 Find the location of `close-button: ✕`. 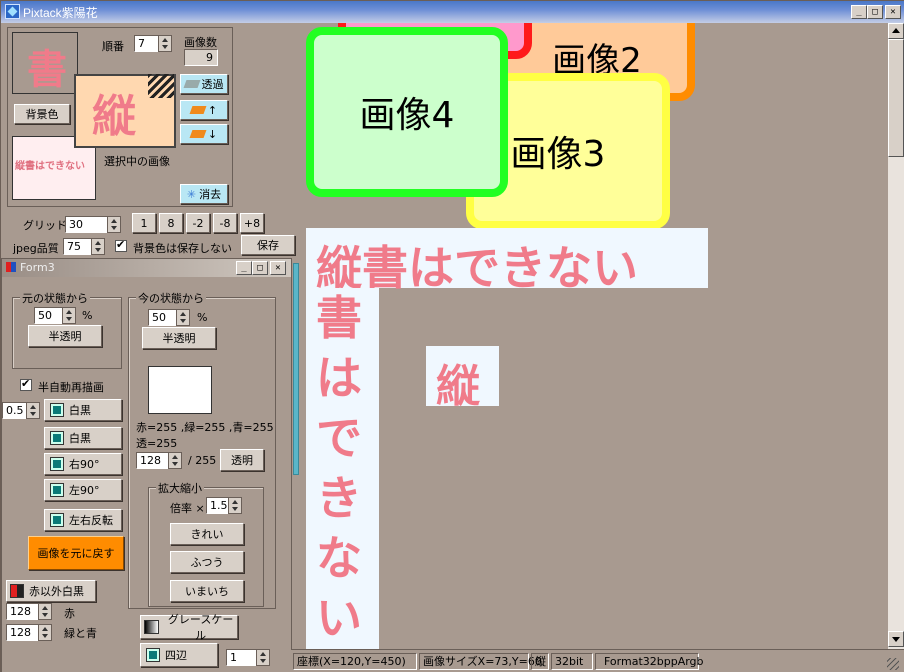

close-button: ✕ is located at coordinates (893, 12).